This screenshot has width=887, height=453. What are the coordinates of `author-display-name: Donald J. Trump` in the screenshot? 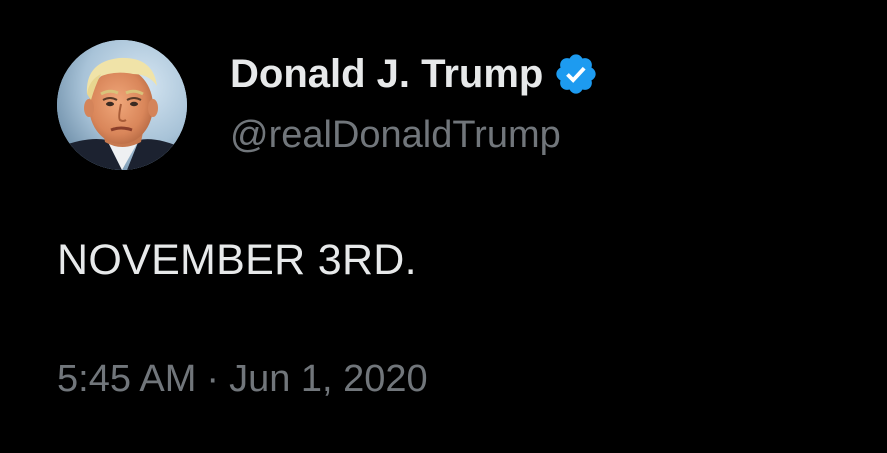 It's located at (386, 74).